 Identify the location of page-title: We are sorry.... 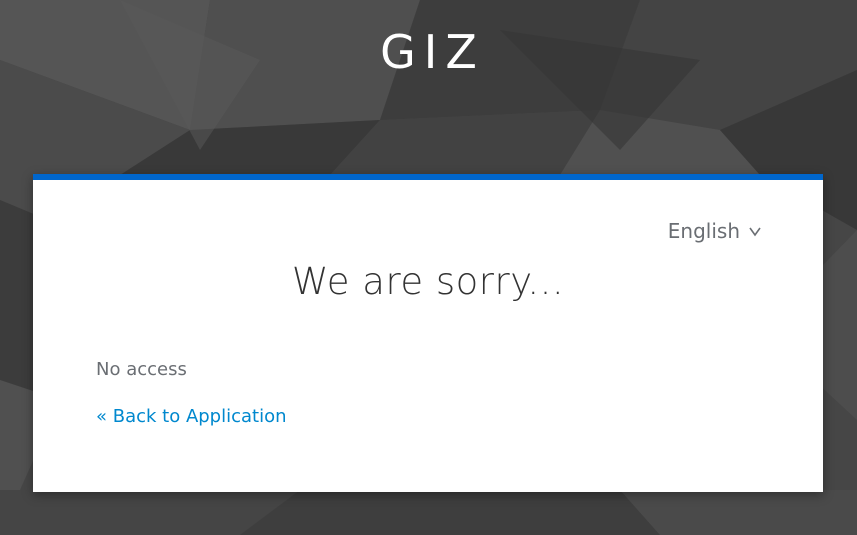
(428, 281).